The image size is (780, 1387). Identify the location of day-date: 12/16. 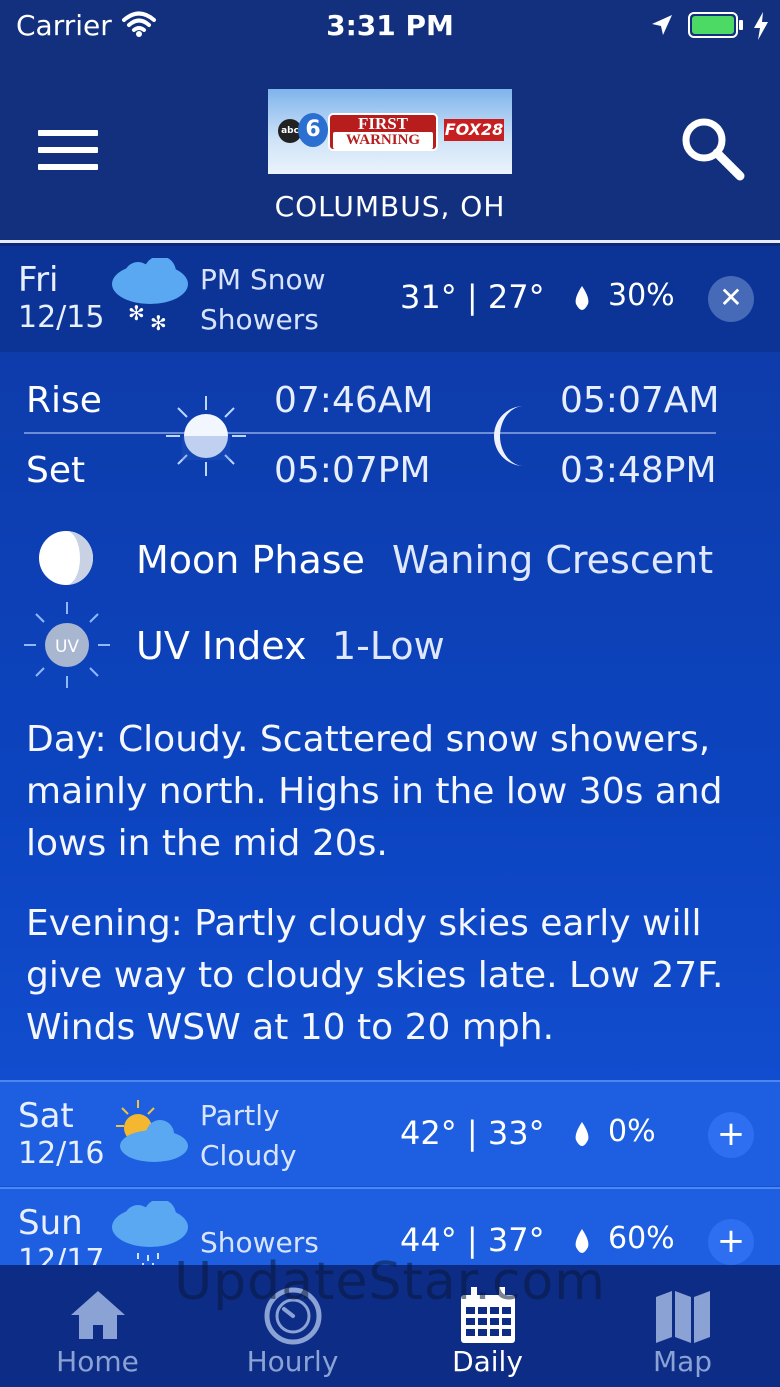
(61, 1153).